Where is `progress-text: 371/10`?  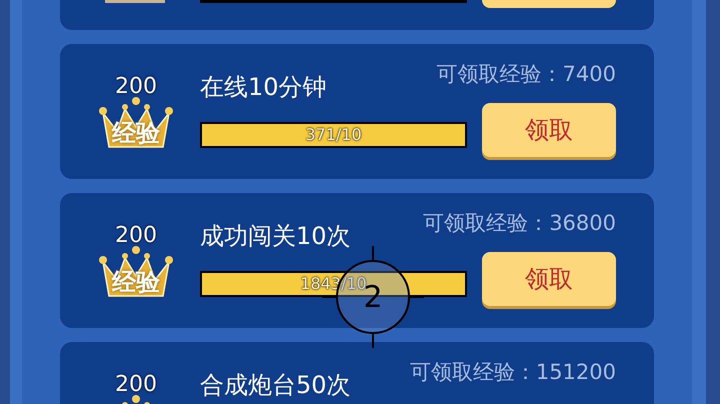
progress-text: 371/10 is located at coordinates (333, 135).